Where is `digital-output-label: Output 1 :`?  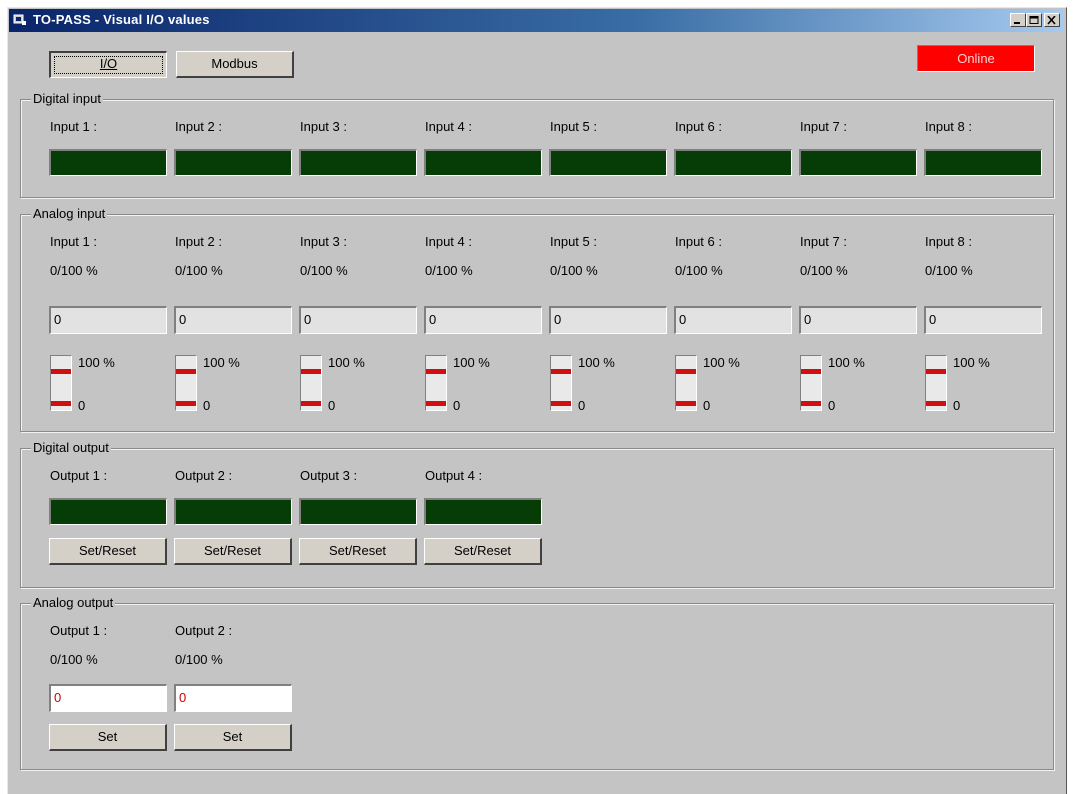 digital-output-label: Output 1 : is located at coordinates (79, 475).